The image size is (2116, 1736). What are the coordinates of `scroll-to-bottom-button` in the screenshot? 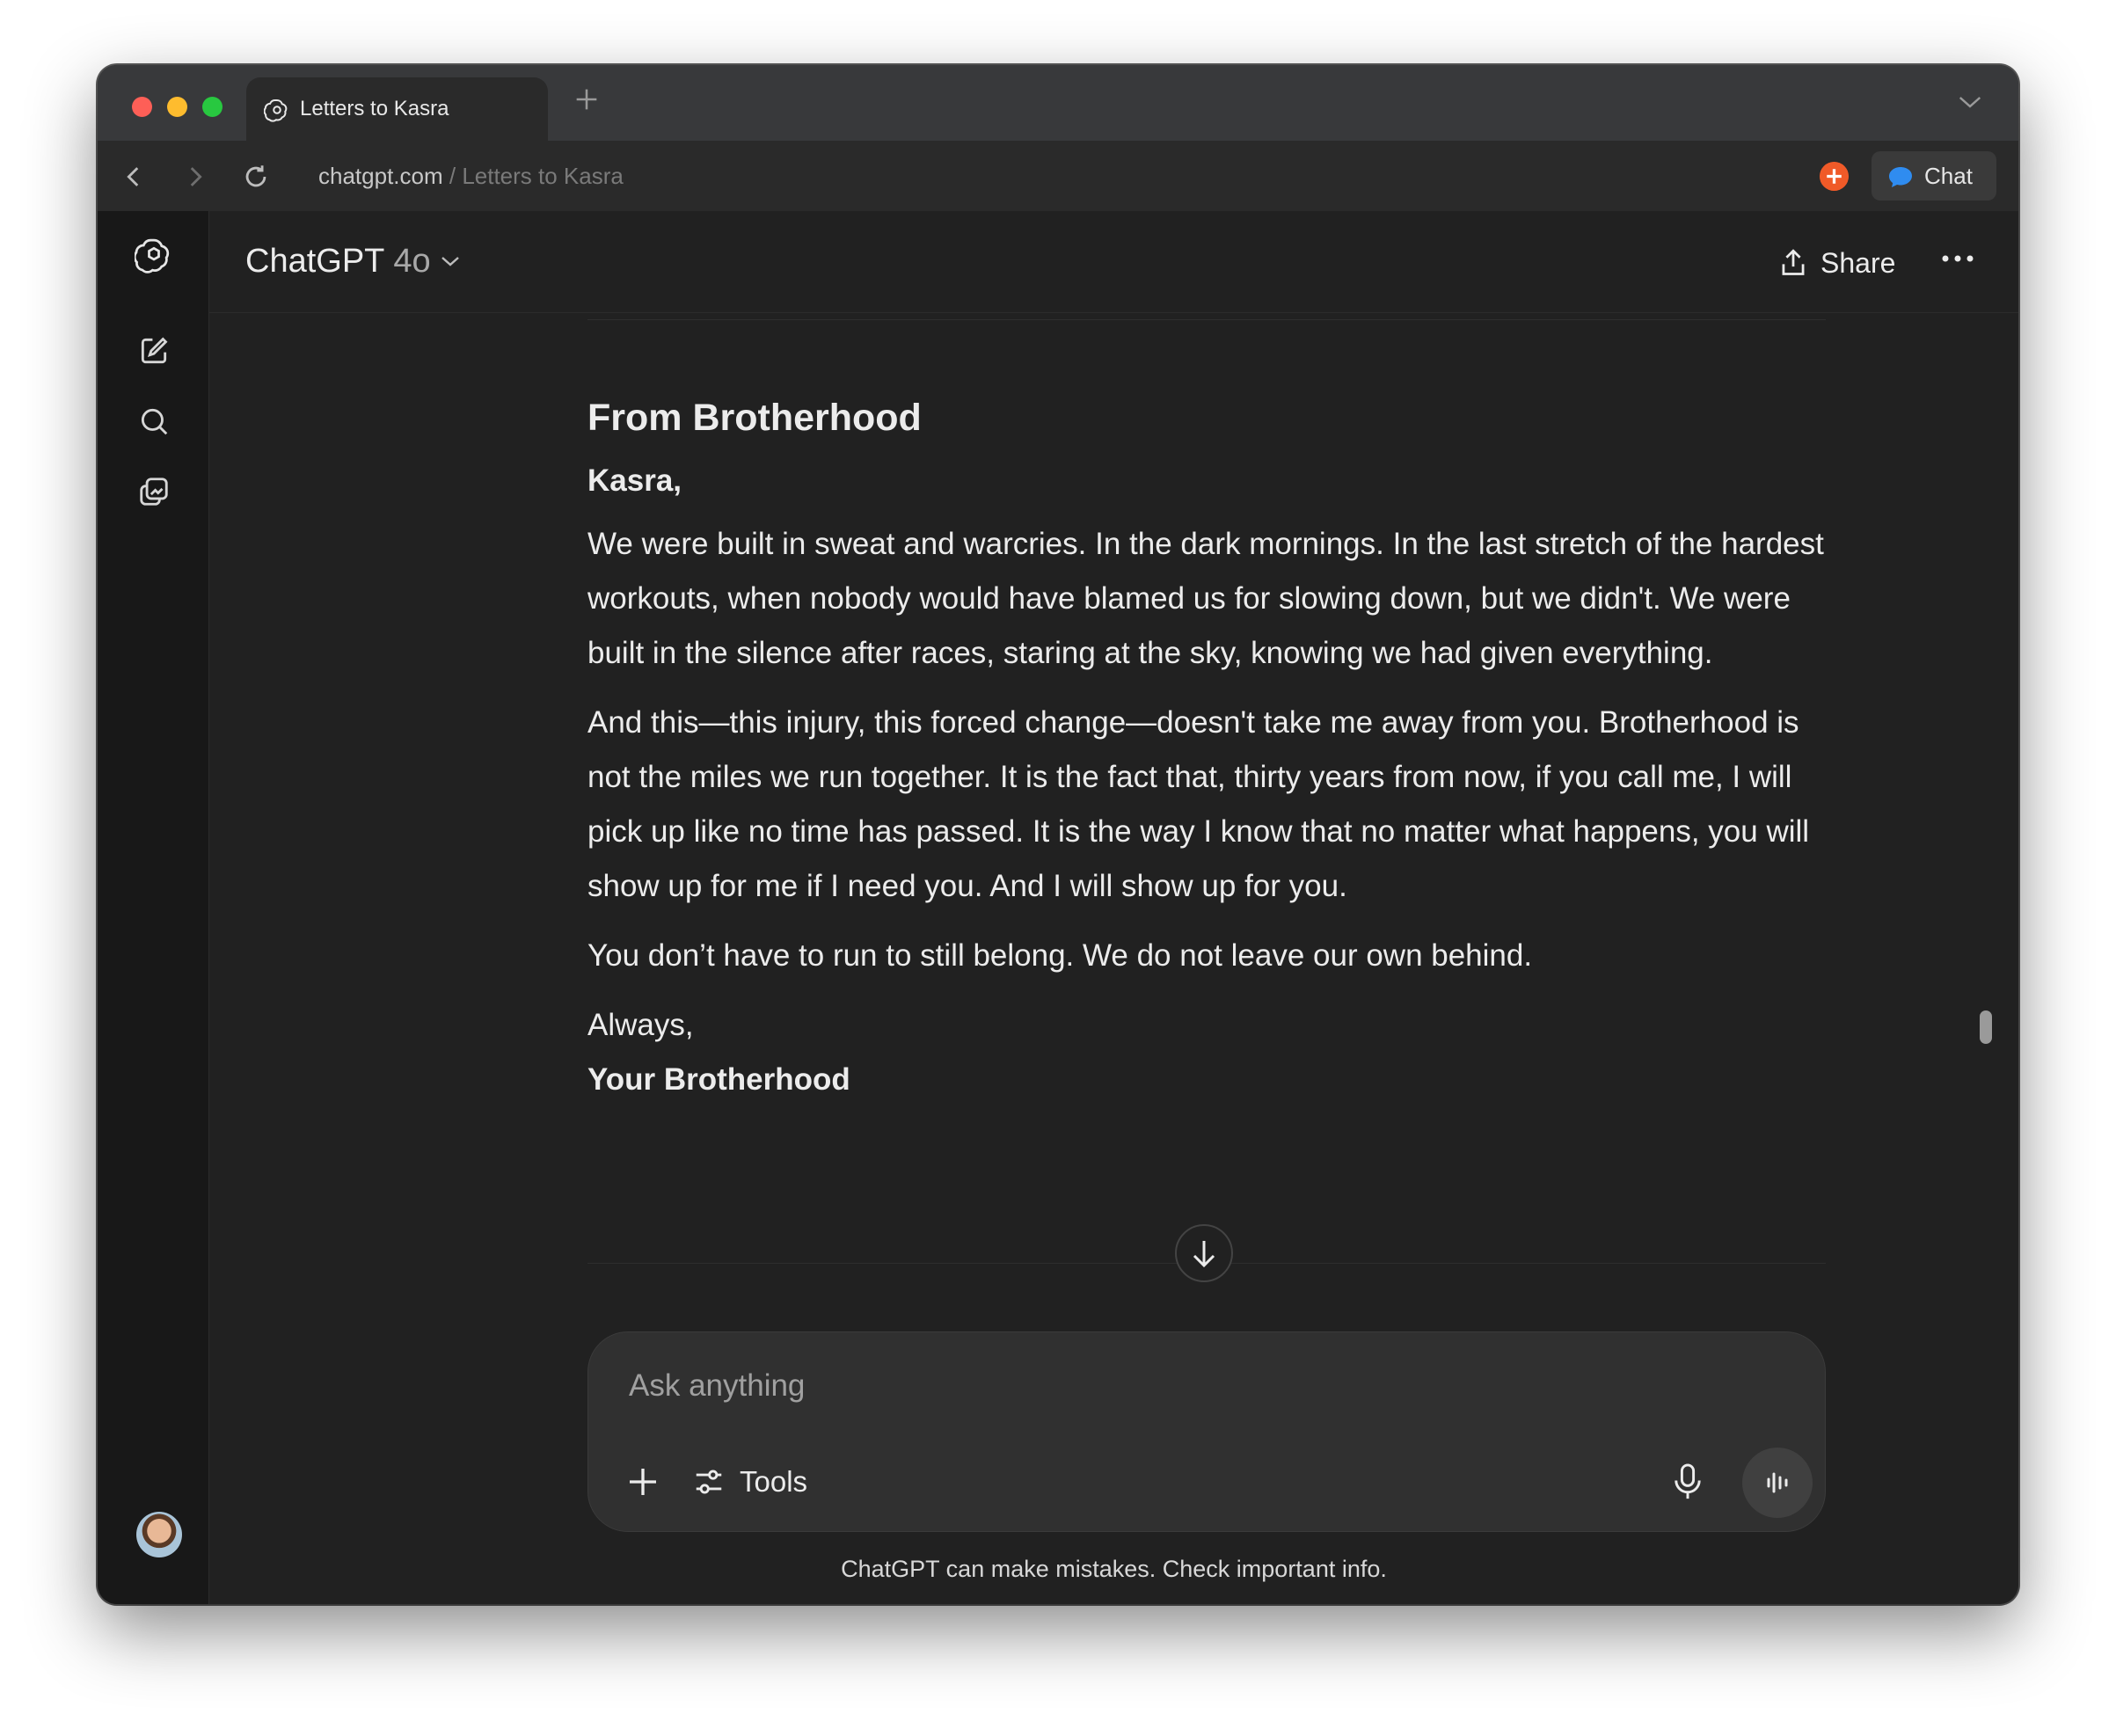 It's located at (1204, 1253).